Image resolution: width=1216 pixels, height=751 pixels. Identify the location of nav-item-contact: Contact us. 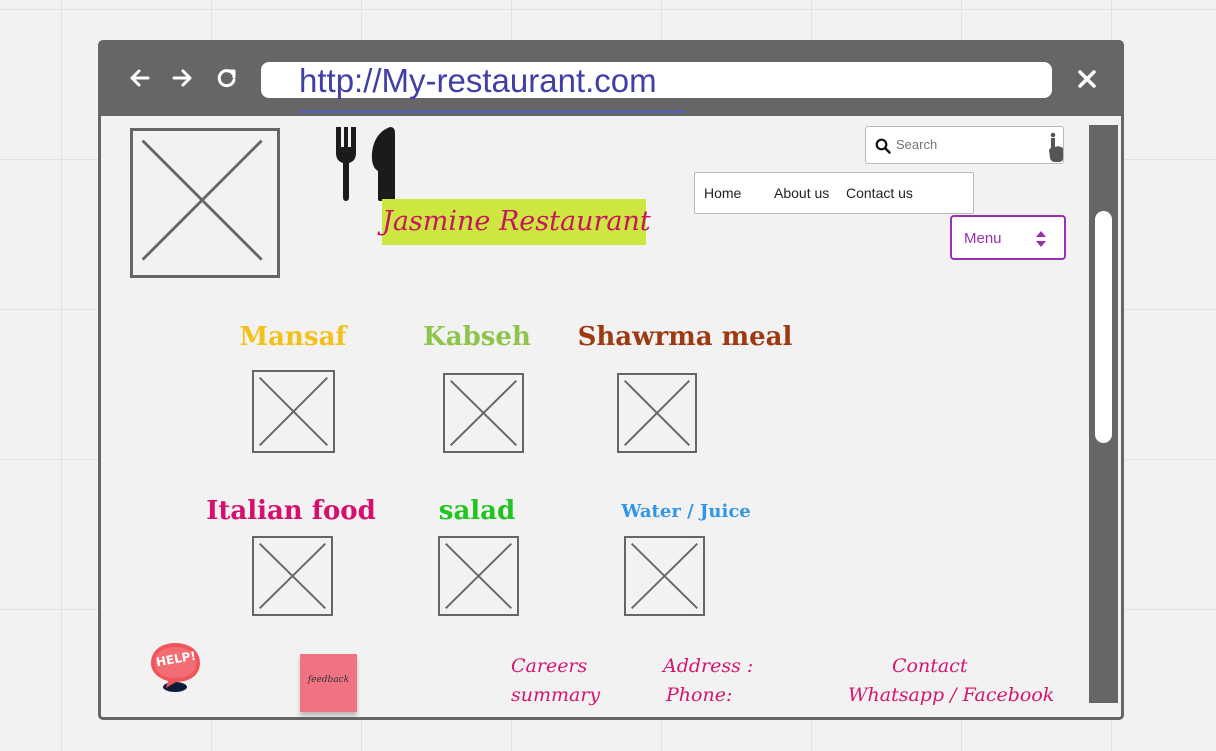
(879, 193).